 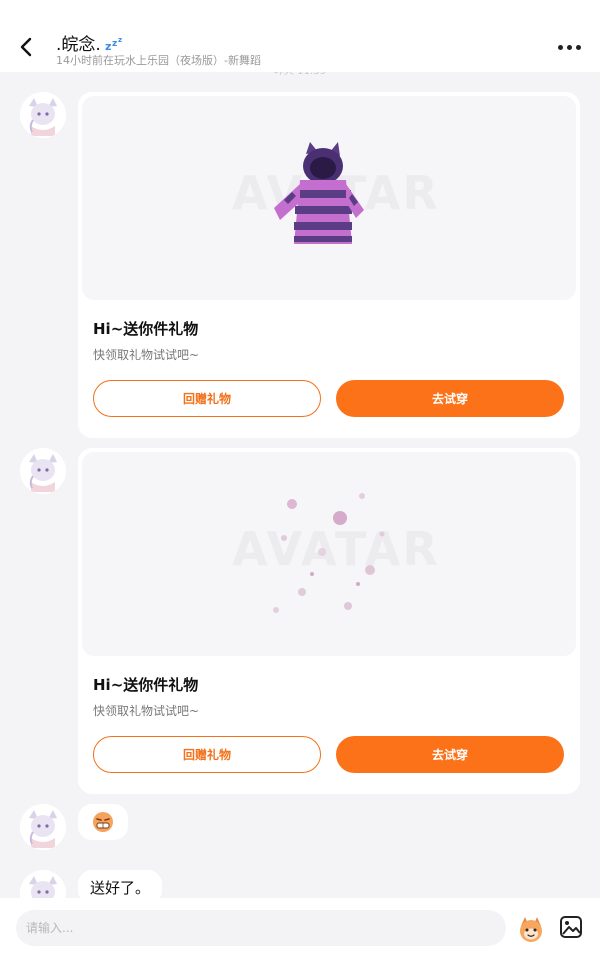 I want to click on grinning-face-sticker-icon, so click(x=103, y=822).